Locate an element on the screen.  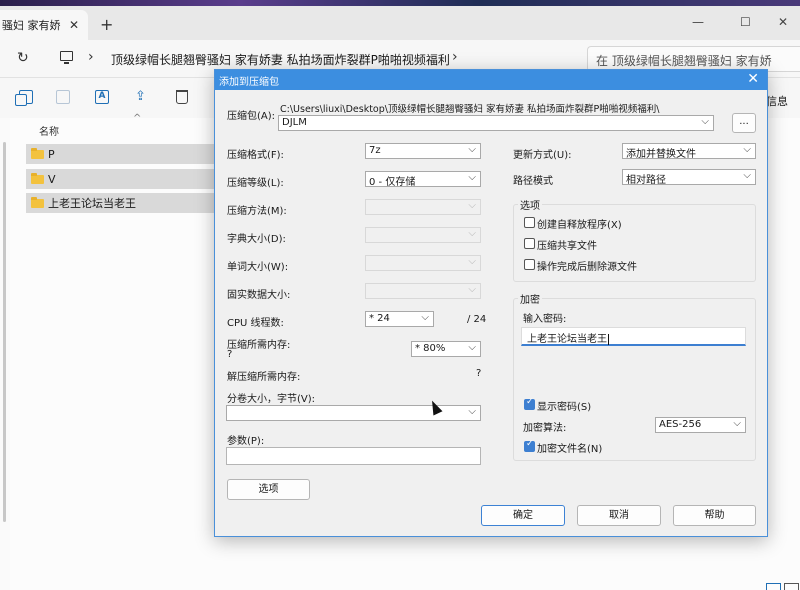
this-pc-icon is located at coordinates (66, 57).